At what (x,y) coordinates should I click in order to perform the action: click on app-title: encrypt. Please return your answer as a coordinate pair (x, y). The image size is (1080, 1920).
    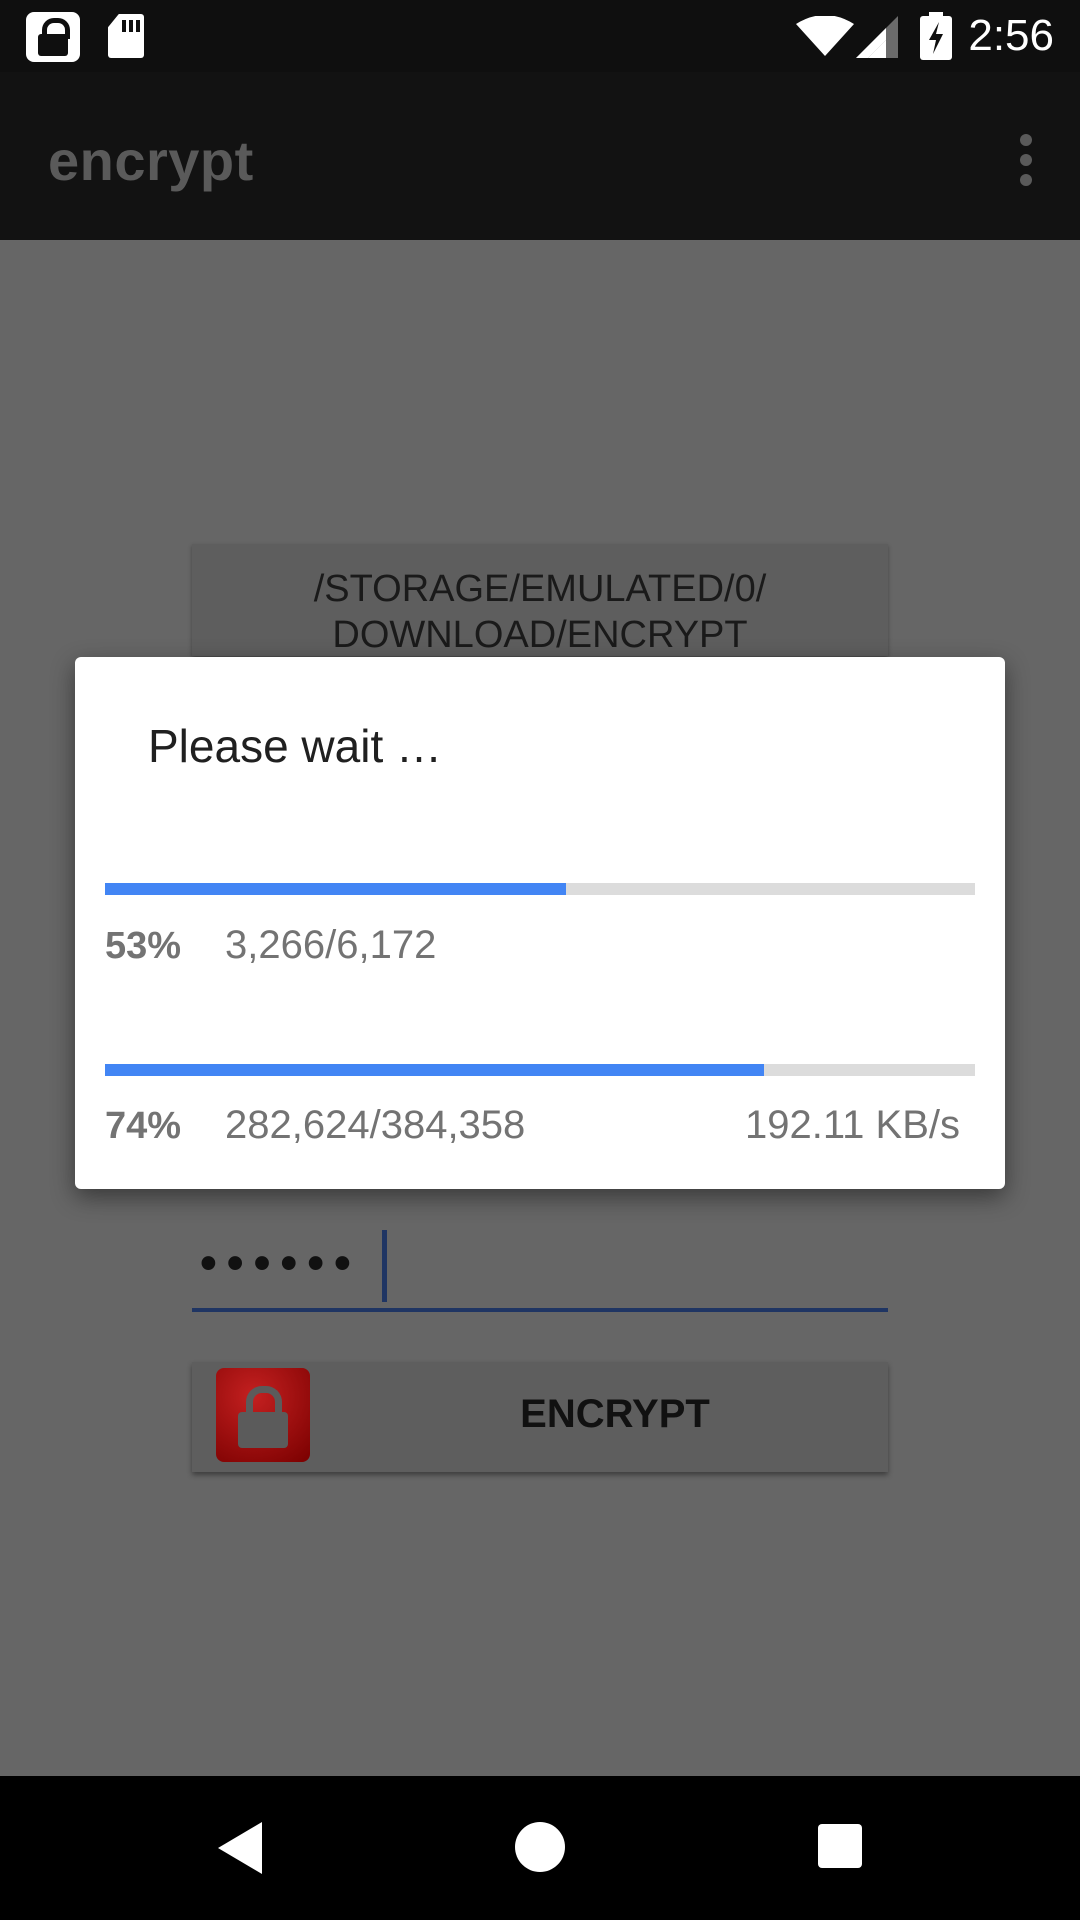
    Looking at the image, I should click on (151, 160).